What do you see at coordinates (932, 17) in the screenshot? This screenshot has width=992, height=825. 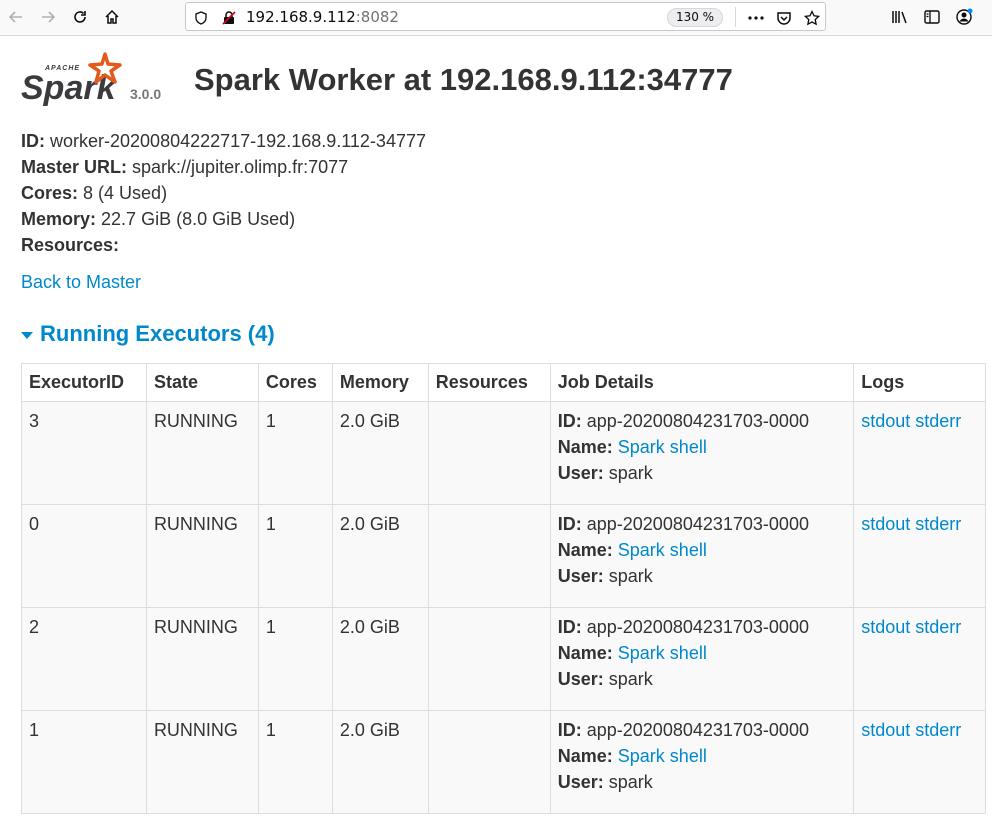 I see `sidebar-icon` at bounding box center [932, 17].